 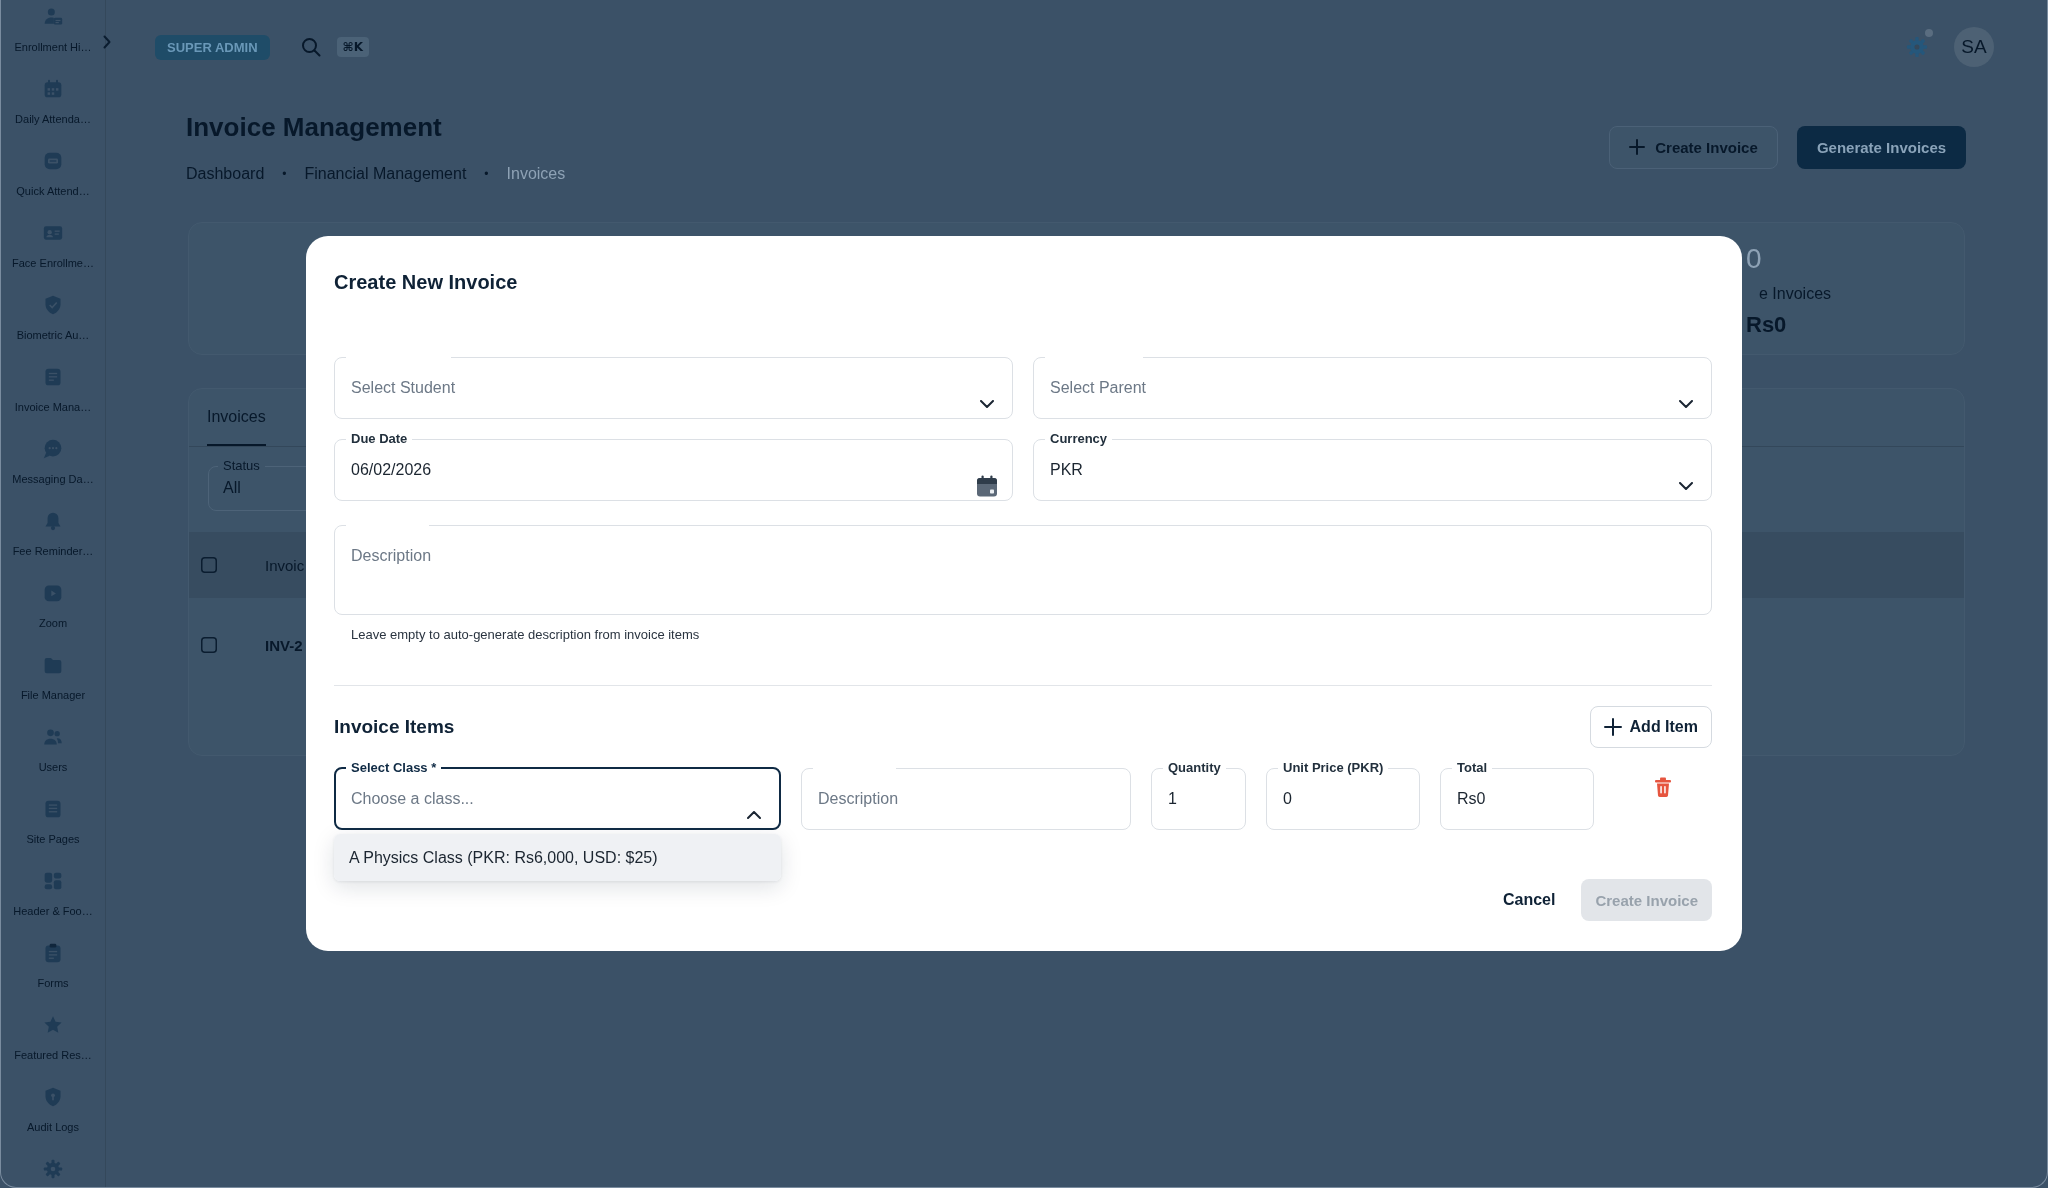 What do you see at coordinates (352, 47) in the screenshot?
I see `shortcut-hint: ⌘K` at bounding box center [352, 47].